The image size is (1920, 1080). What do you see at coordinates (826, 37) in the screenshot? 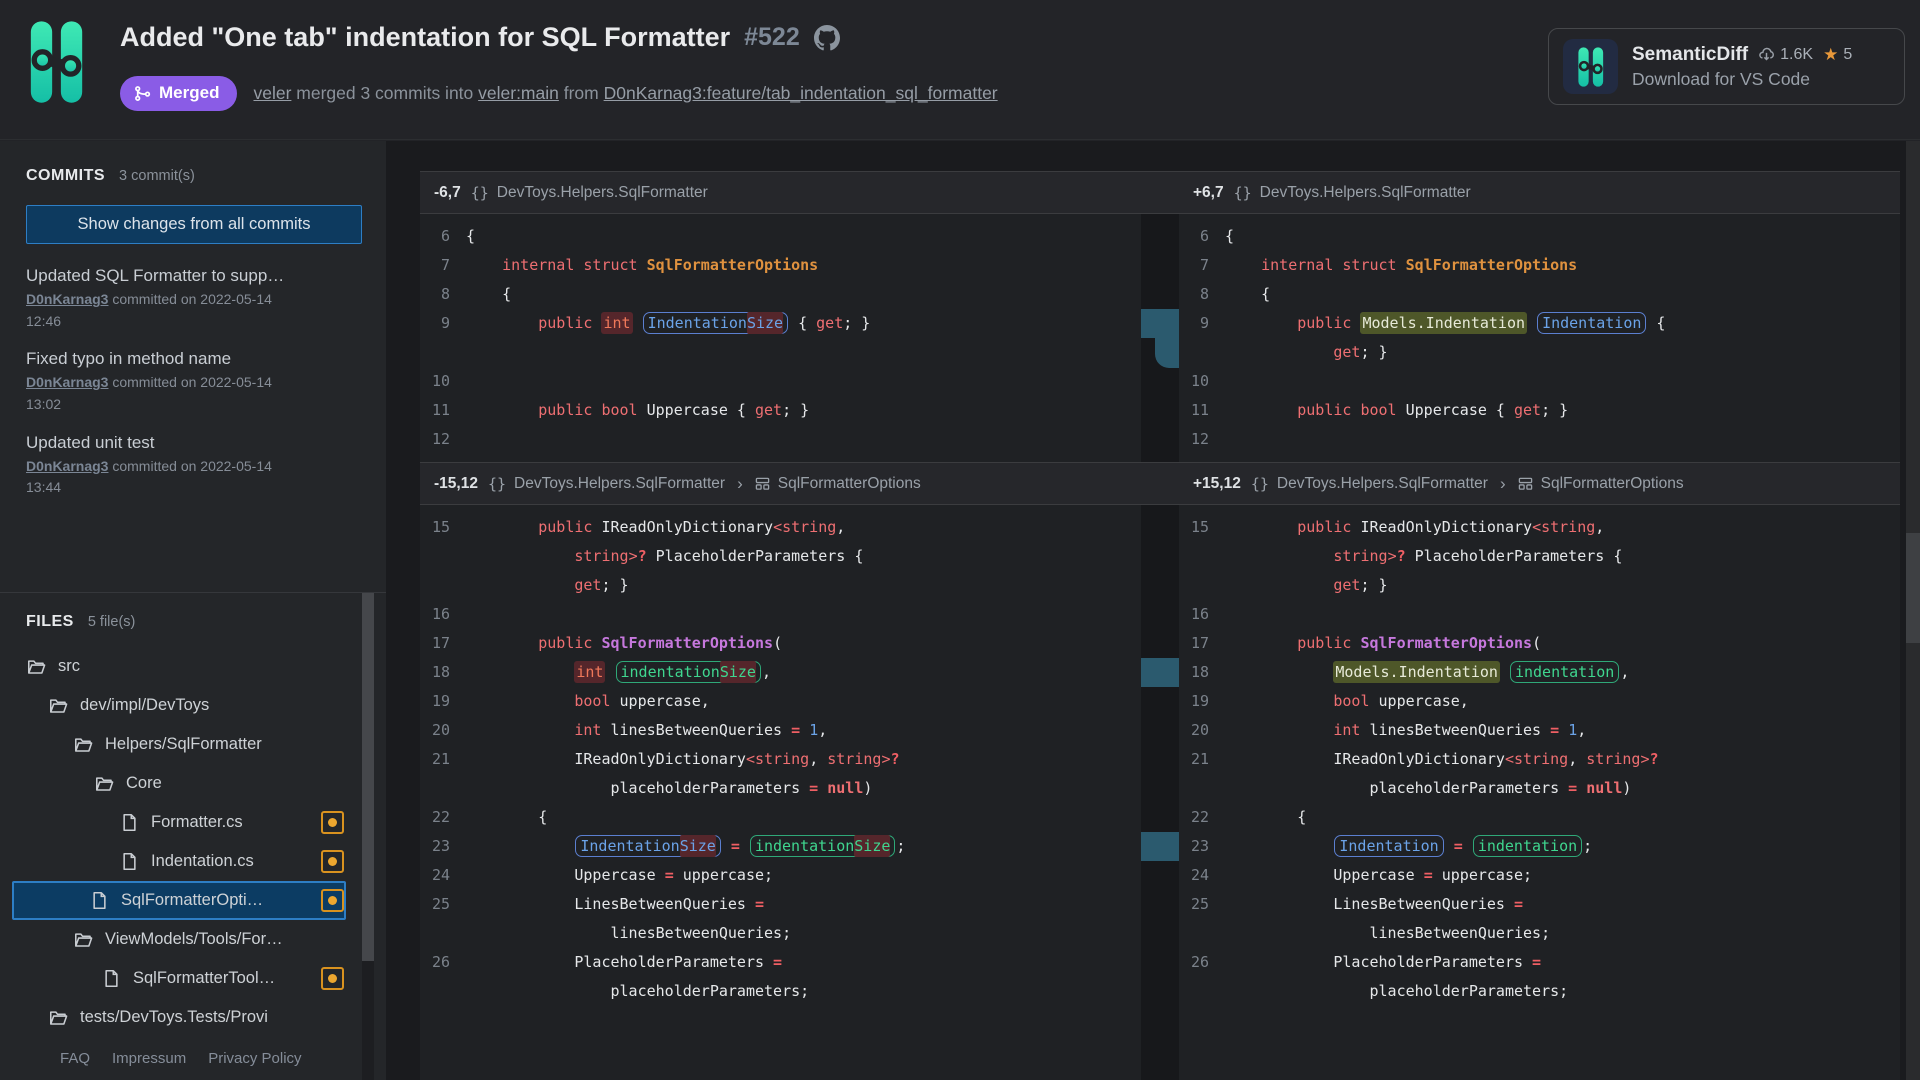
I see `github-icon` at bounding box center [826, 37].